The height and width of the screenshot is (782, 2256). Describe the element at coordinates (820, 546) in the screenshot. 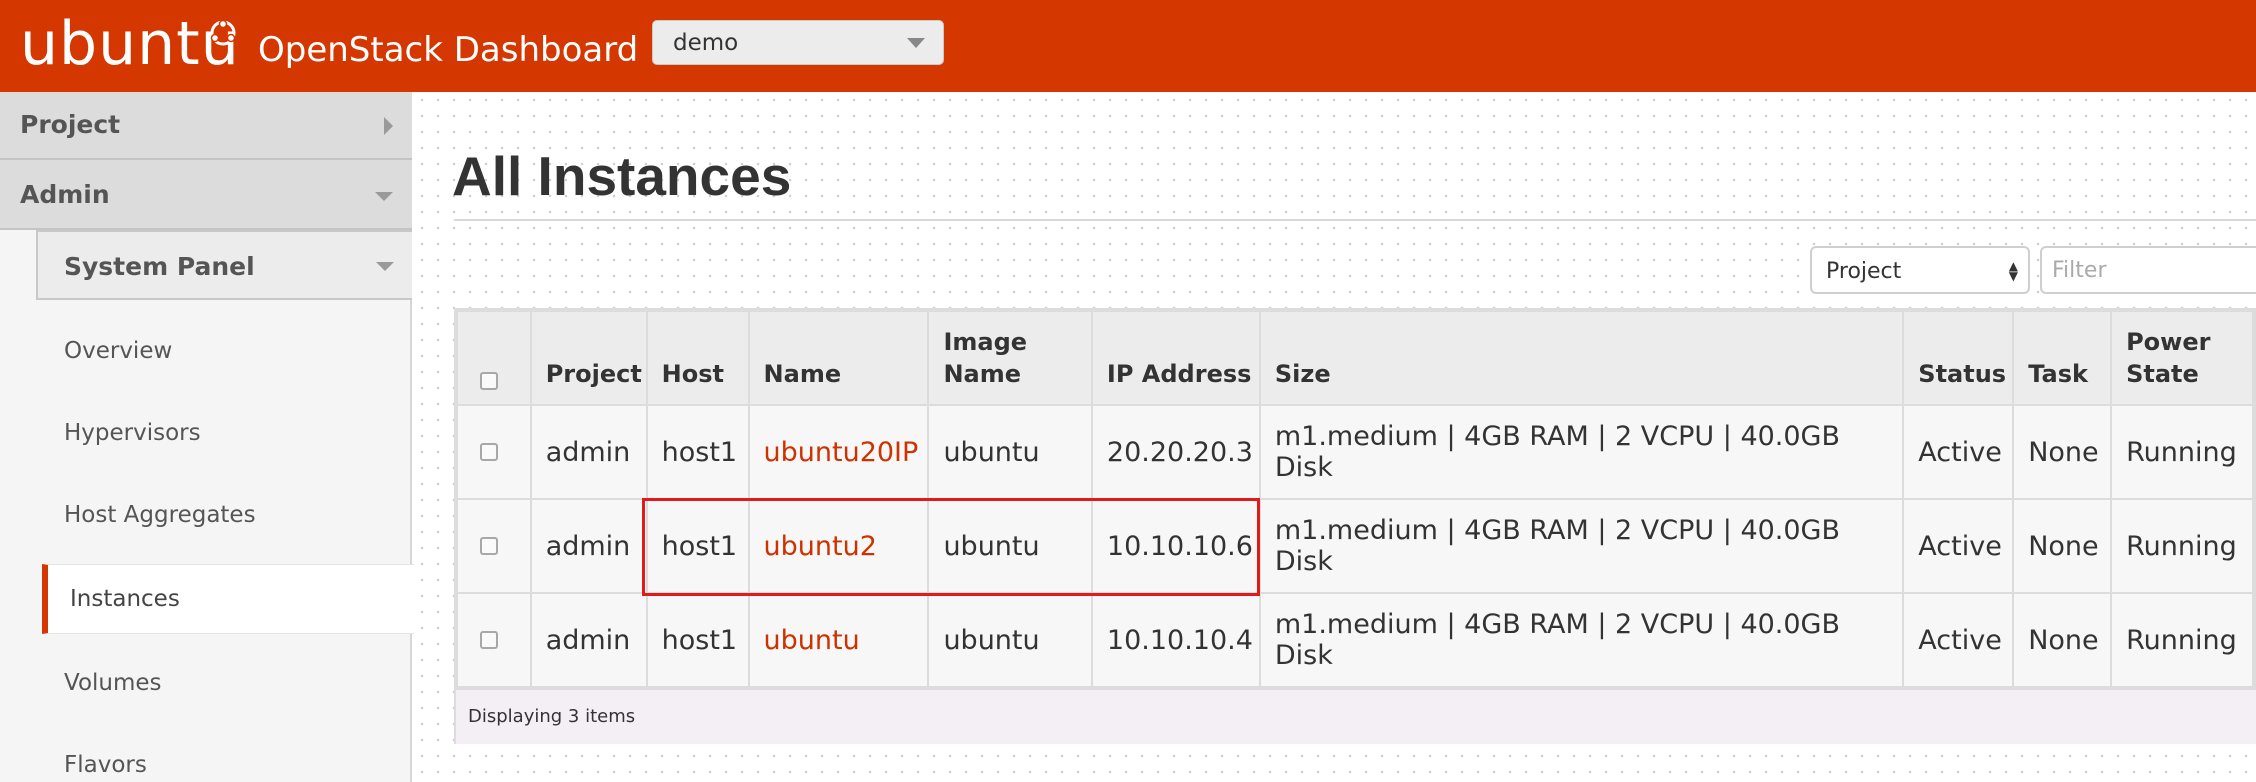

I see `instance-link: ubuntu2` at that location.